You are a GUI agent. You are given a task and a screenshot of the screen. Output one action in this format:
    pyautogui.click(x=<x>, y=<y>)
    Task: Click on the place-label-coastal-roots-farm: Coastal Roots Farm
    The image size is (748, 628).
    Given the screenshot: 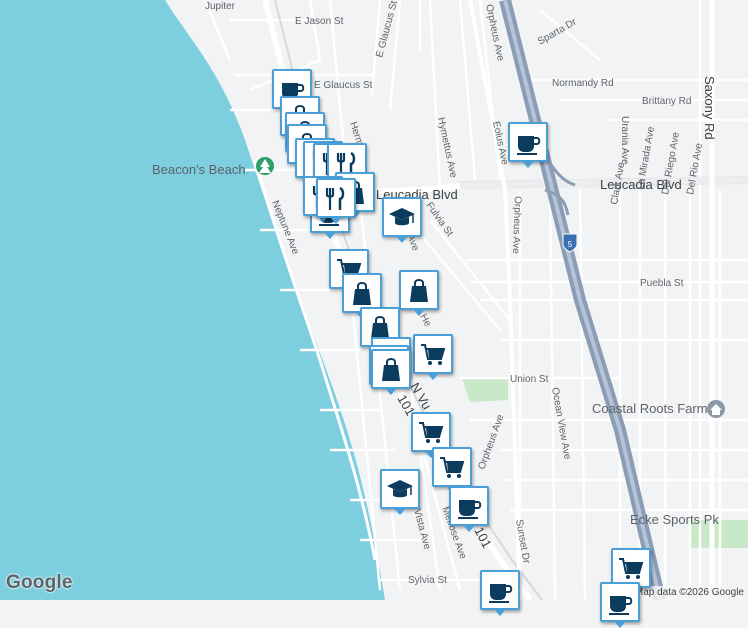 What is the action you would take?
    pyautogui.click(x=650, y=408)
    